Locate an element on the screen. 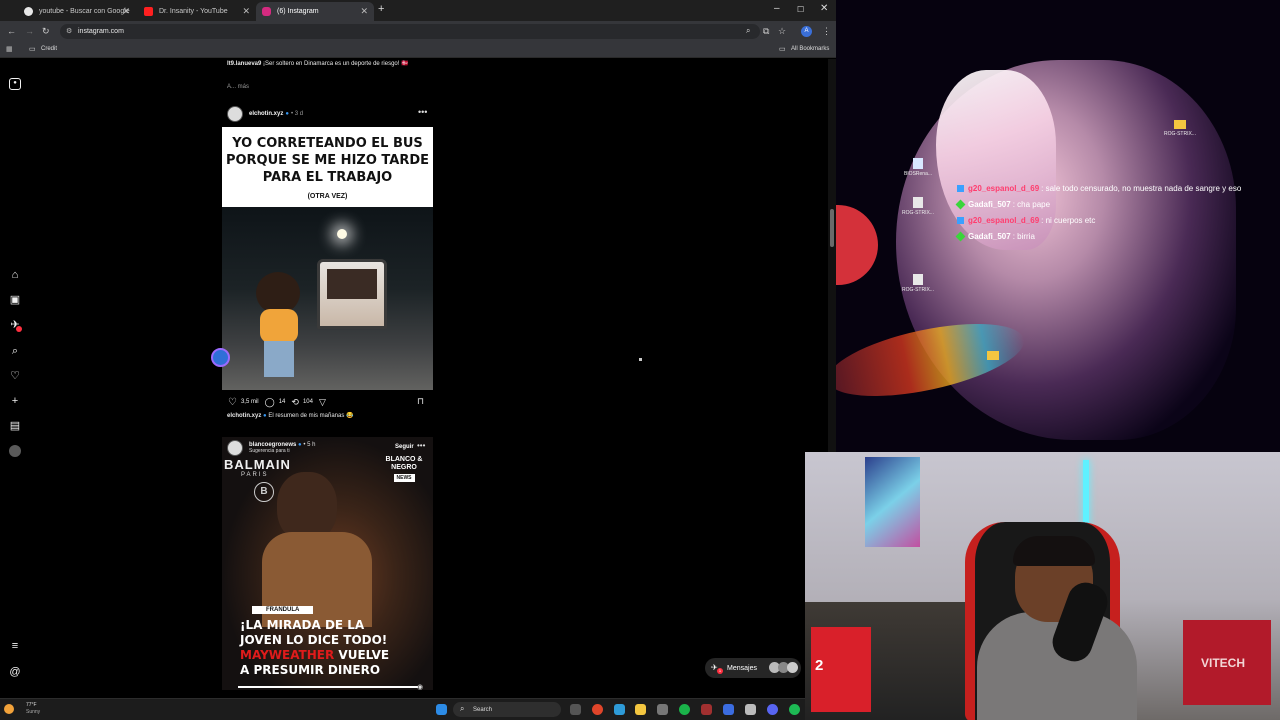 The height and width of the screenshot is (720, 1280). messages-button: ✈ 1 Mensajes is located at coordinates (753, 668).